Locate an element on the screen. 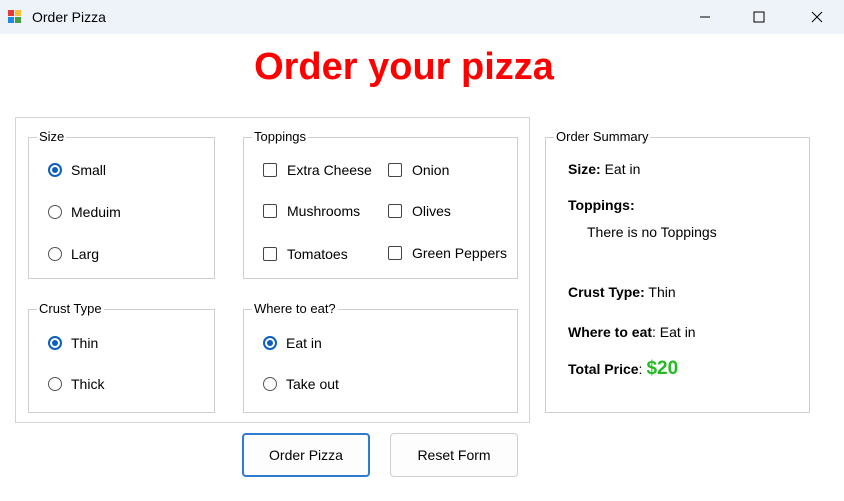 The height and width of the screenshot is (501, 844). minimize-button is located at coordinates (705, 17).